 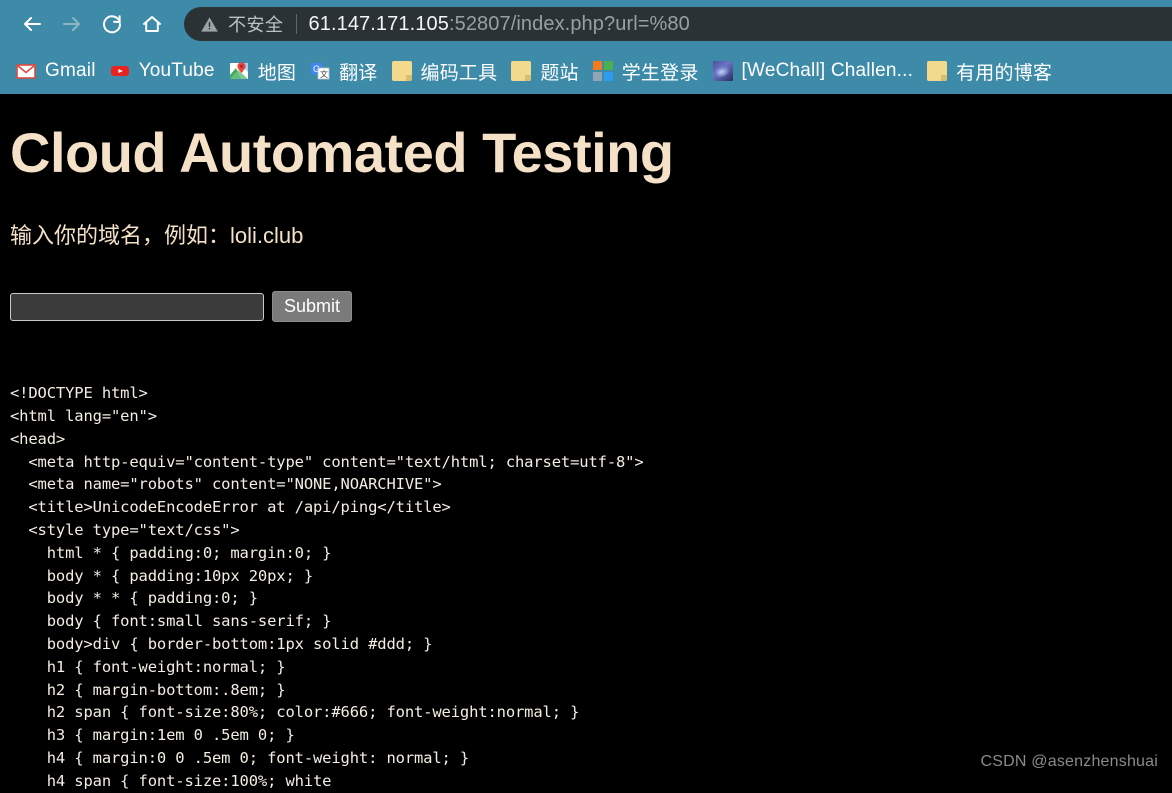 What do you see at coordinates (569, 23) in the screenshot?
I see `url-path: :52807/index.php?url=%80` at bounding box center [569, 23].